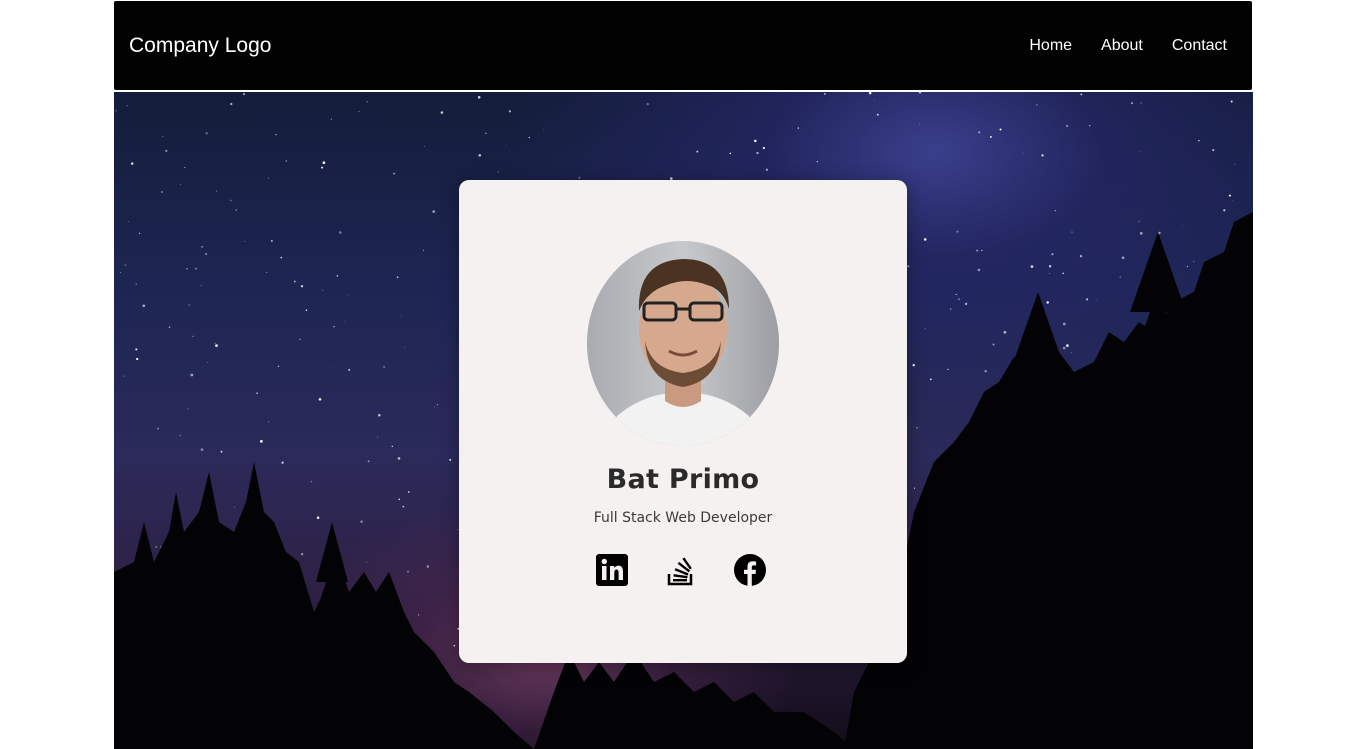 The width and height of the screenshot is (1366, 749). I want to click on social-links, so click(681, 570).